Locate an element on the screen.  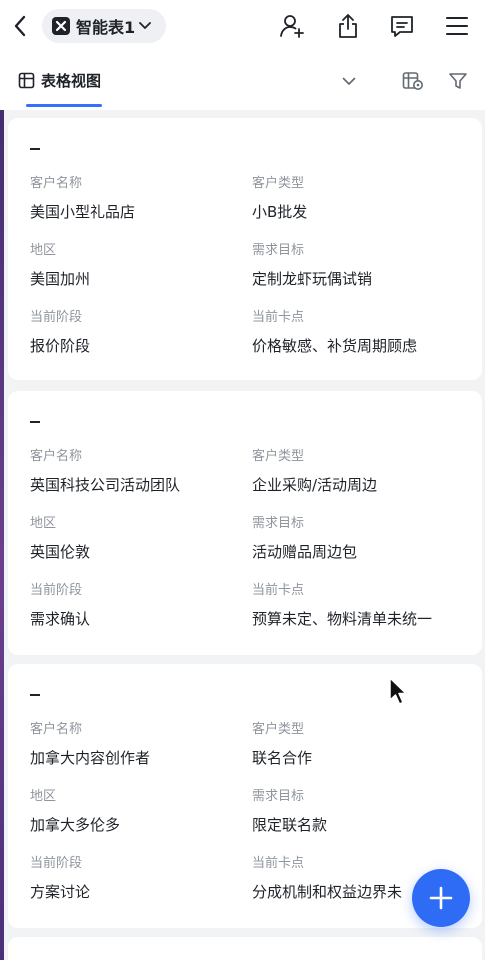
active-tab-indicator is located at coordinates (64, 105).